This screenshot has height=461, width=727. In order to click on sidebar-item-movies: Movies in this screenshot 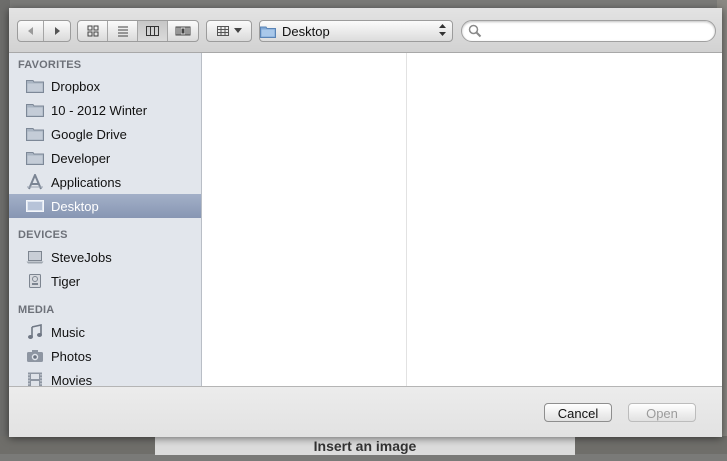, I will do `click(105, 377)`.